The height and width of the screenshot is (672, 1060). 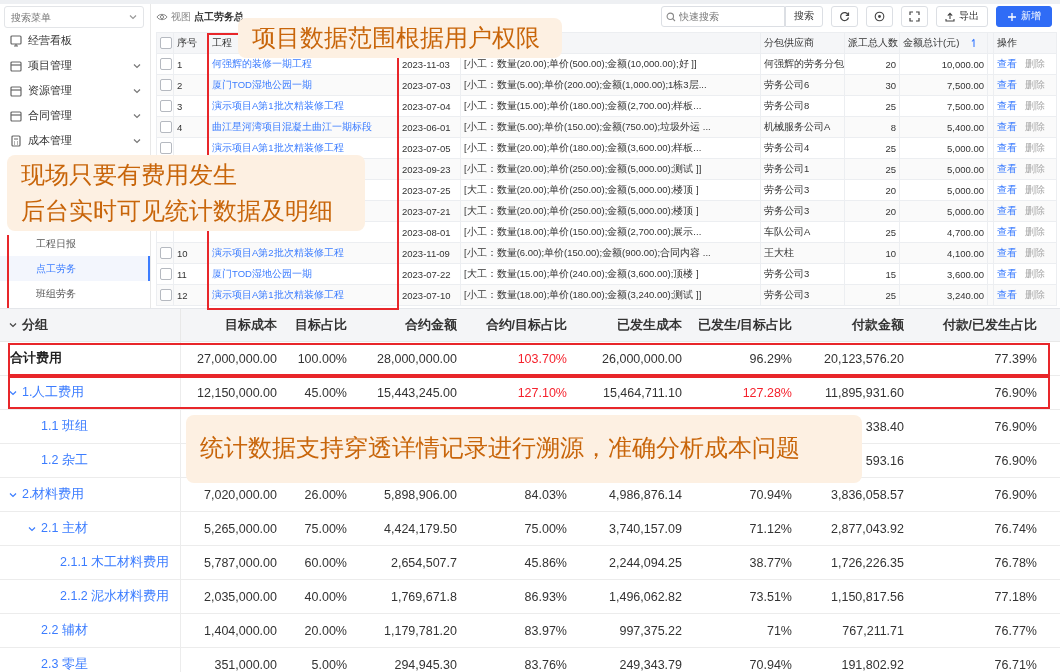 I want to click on table-cell: 10,000.00, so click(x=943, y=64).